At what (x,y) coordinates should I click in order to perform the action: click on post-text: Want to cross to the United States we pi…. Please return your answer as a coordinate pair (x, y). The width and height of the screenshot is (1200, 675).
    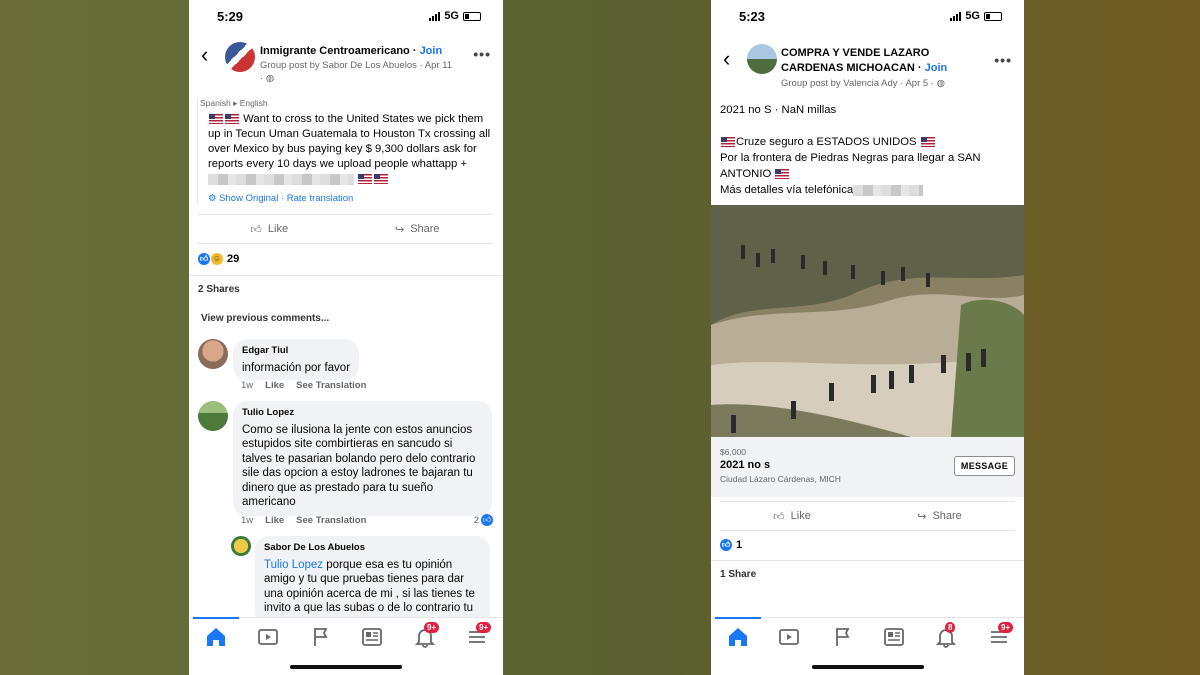
    Looking at the image, I should click on (349, 141).